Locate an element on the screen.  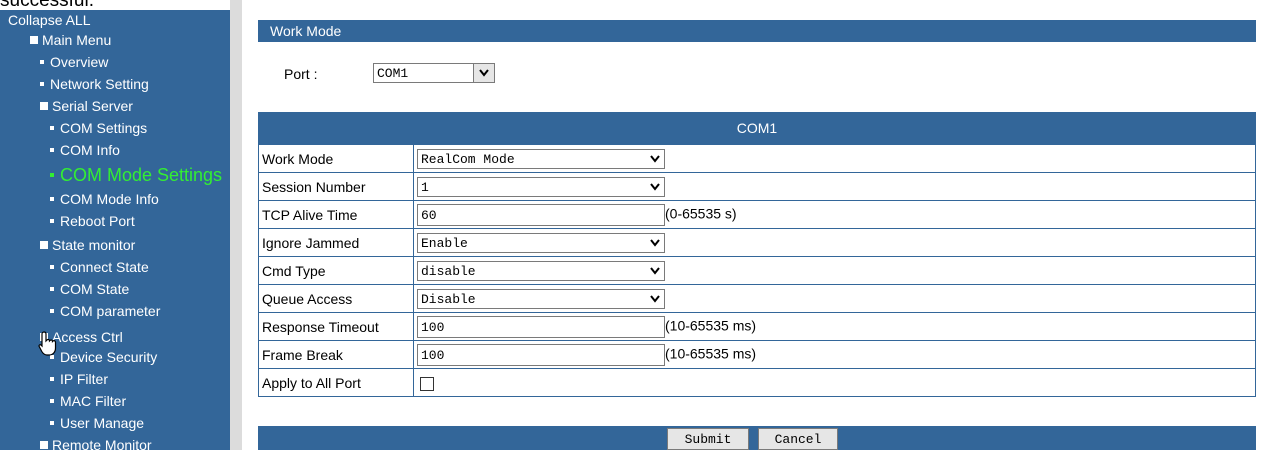
frame-break-label: Frame Break is located at coordinates (336, 354).